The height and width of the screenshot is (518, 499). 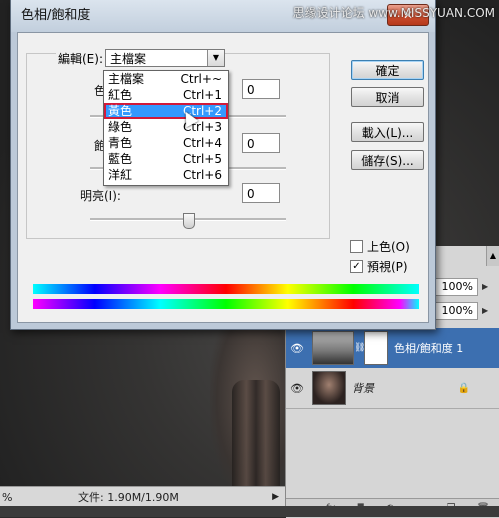 What do you see at coordinates (429, 348) in the screenshot?
I see `layer-name: 色相/飽和度 1` at bounding box center [429, 348].